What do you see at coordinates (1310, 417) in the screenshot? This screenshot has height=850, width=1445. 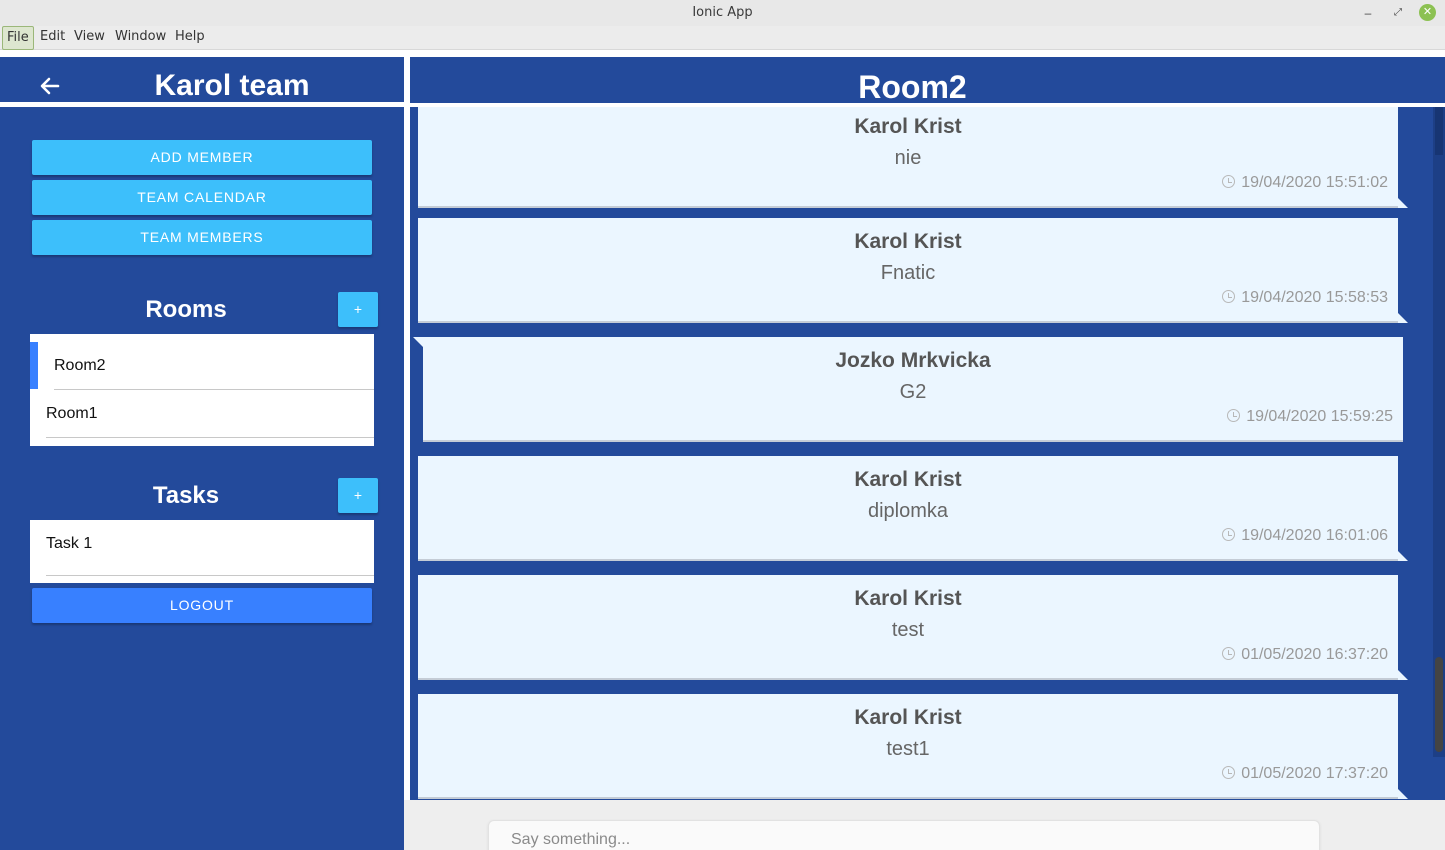 I see `message-time: 19/04/2020 15:59:25` at bounding box center [1310, 417].